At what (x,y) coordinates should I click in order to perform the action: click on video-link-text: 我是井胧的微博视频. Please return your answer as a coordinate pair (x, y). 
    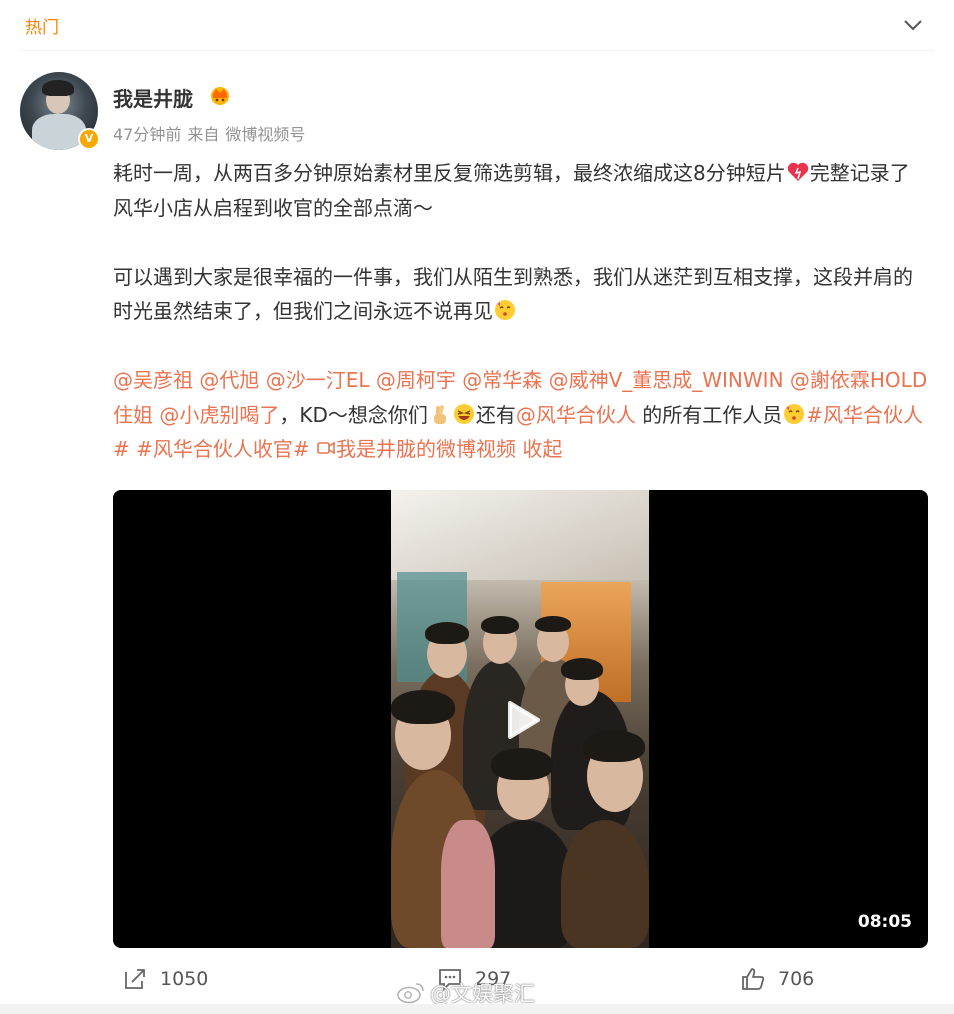
    Looking at the image, I should click on (426, 449).